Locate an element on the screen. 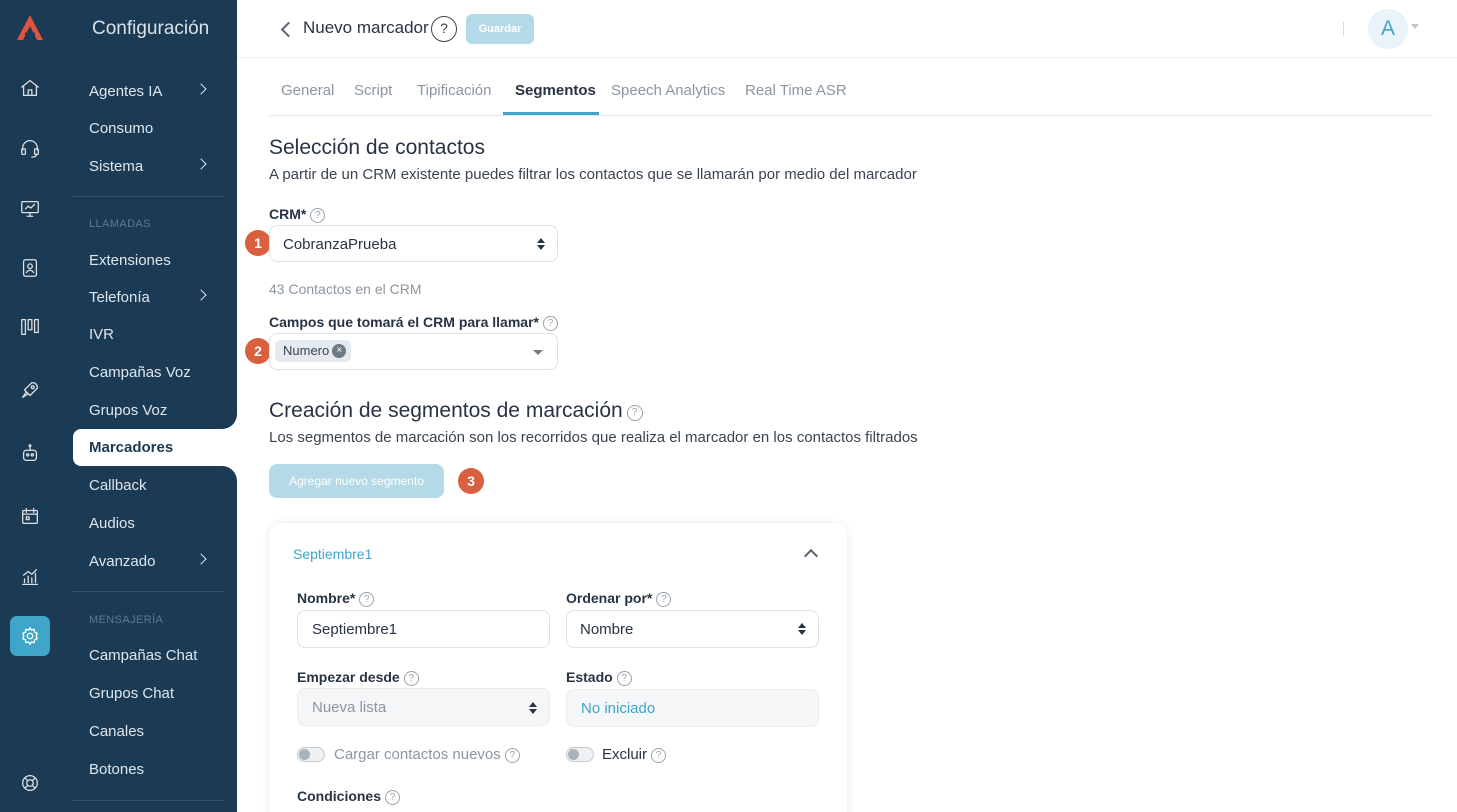  load-new-contacts-toggle is located at coordinates (311, 754).